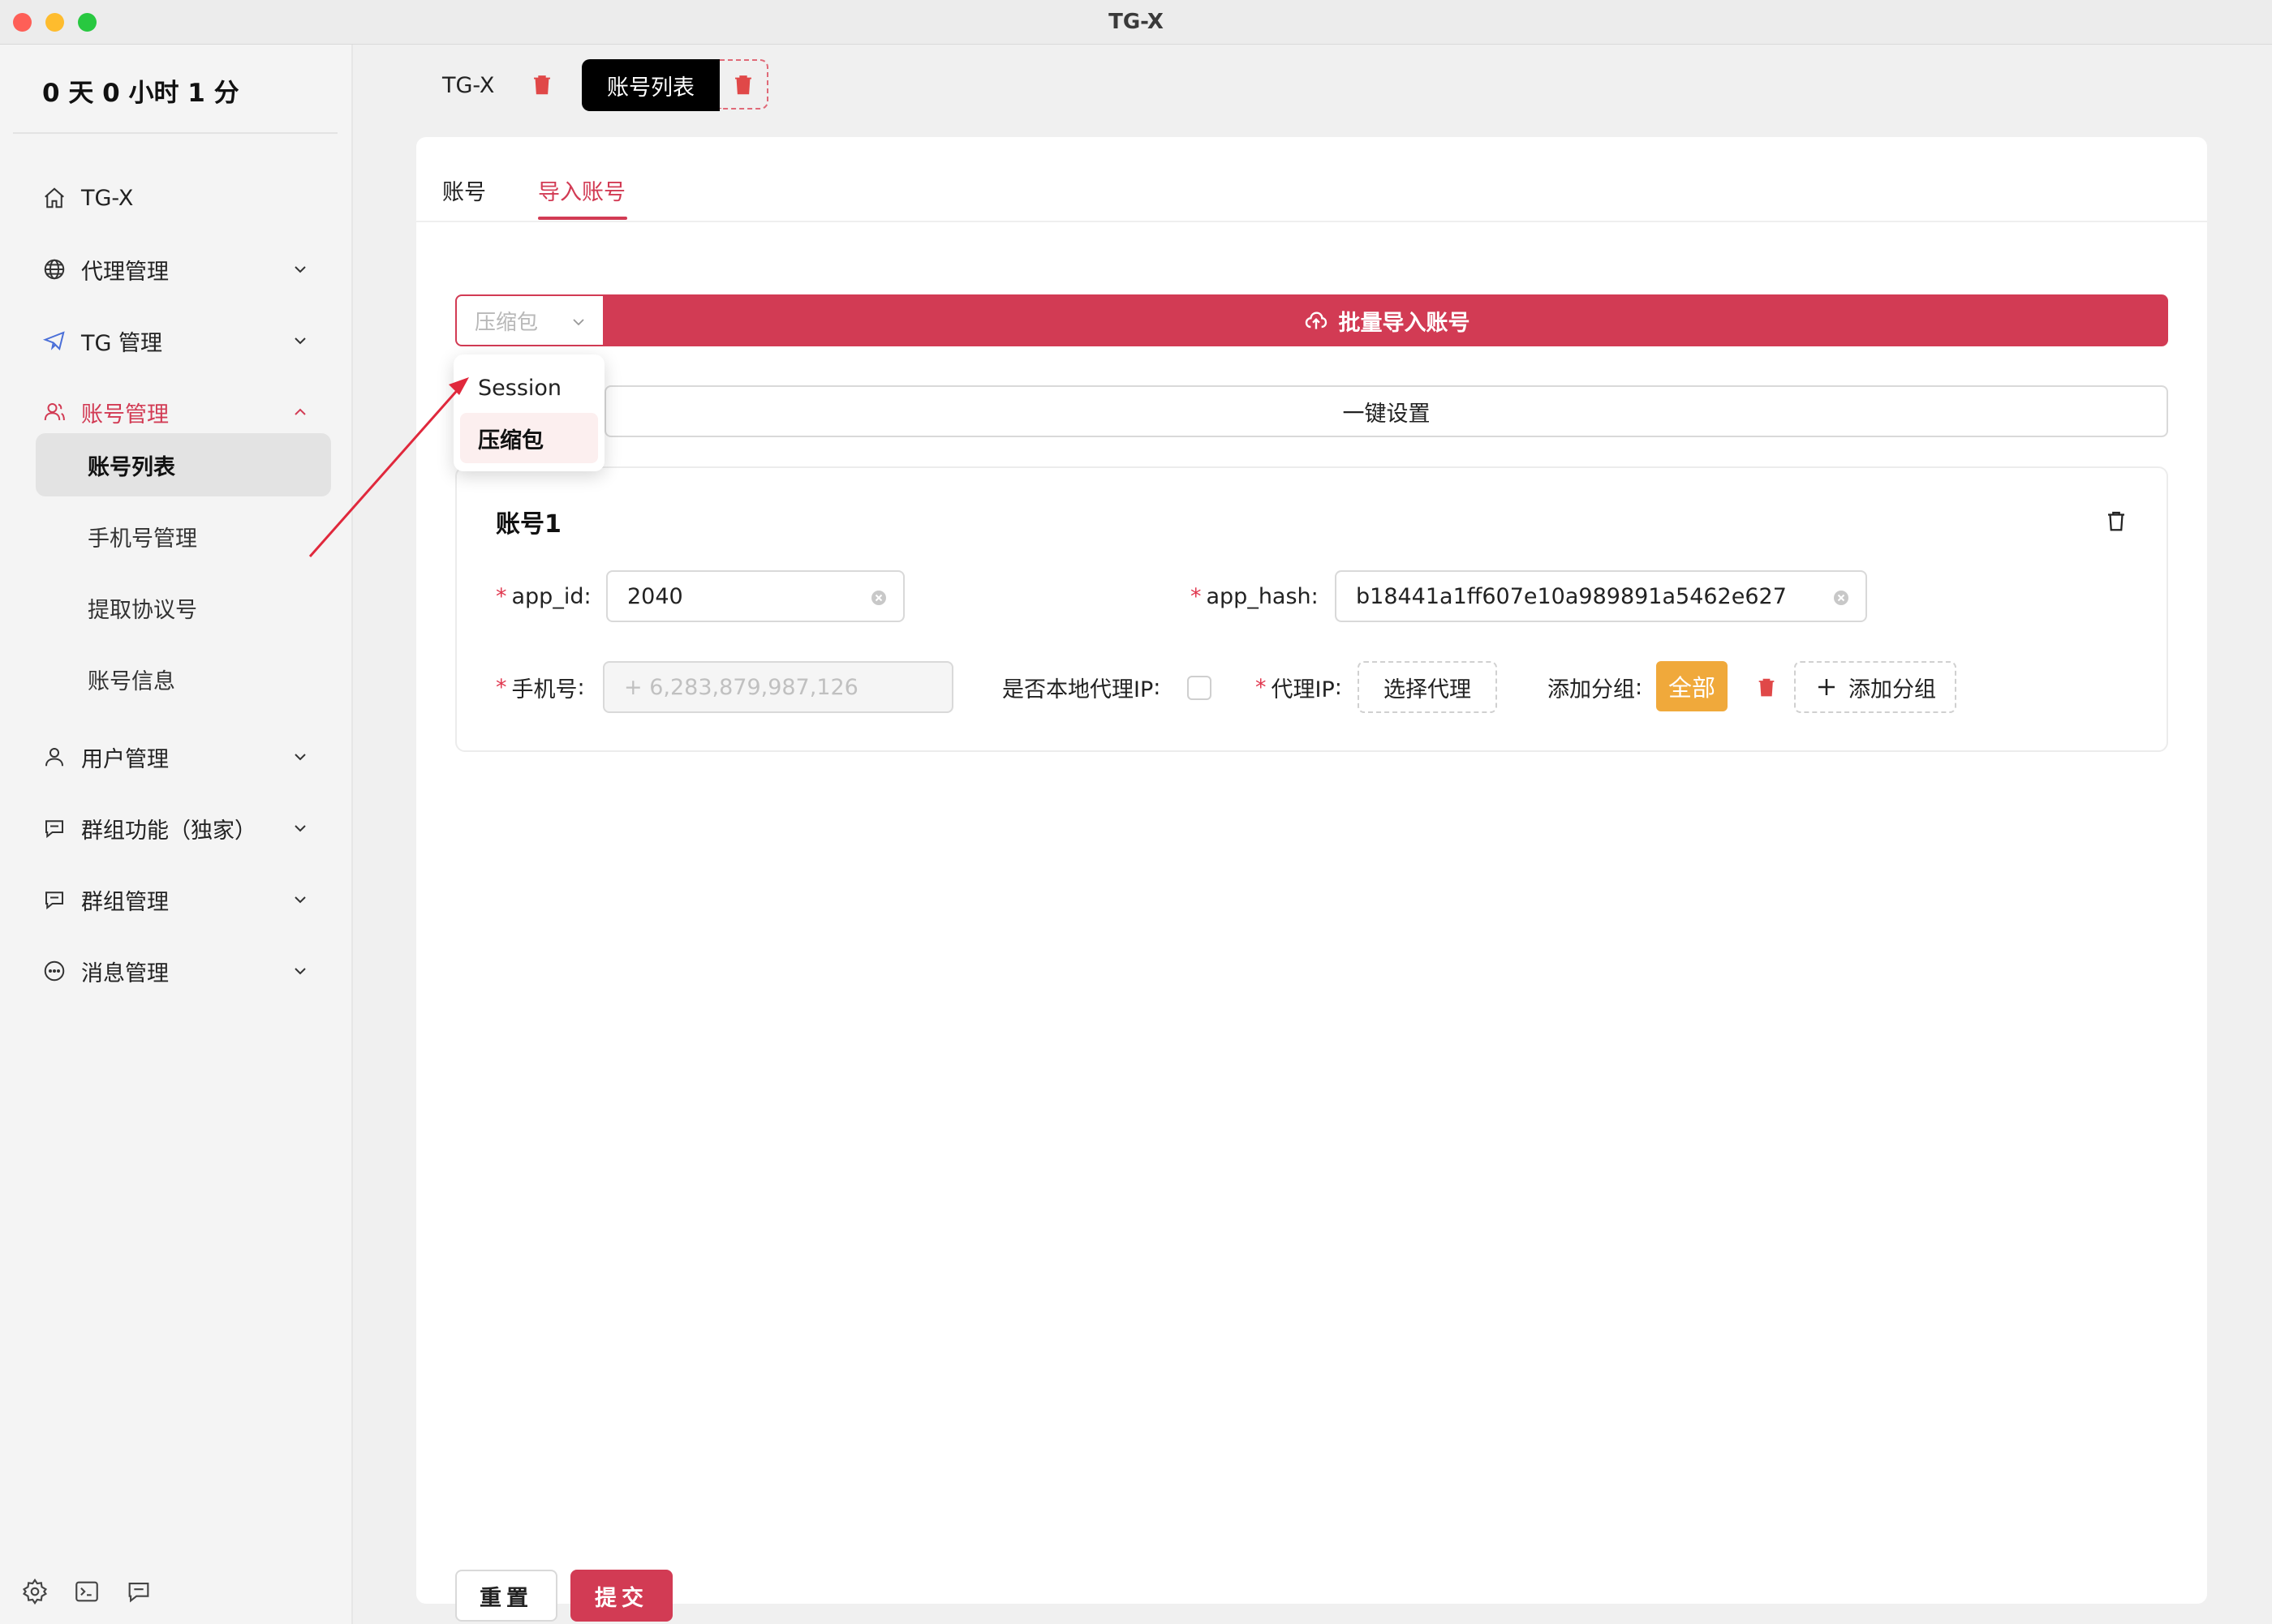  I want to click on sidebar-item-users: 用户管理, so click(176, 757).